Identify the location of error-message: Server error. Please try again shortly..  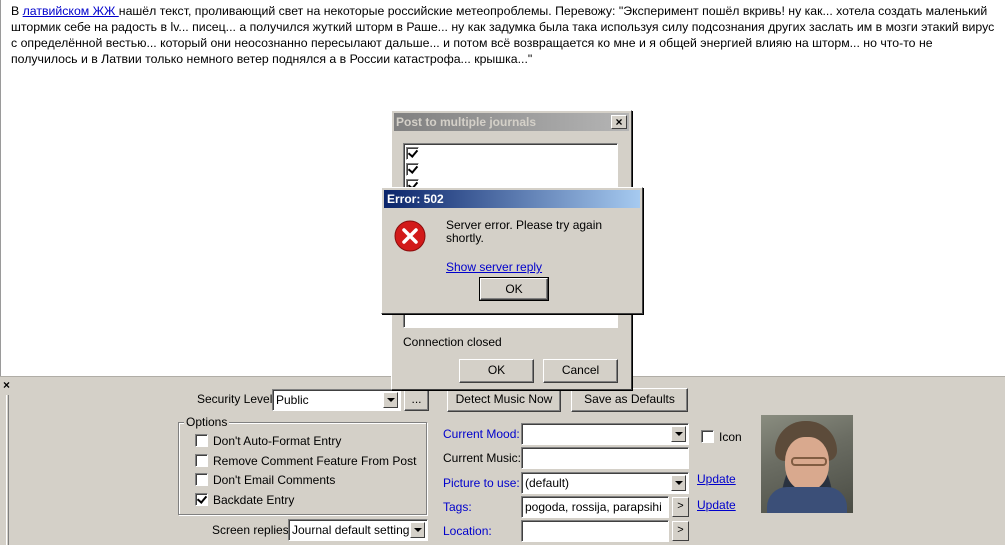
(524, 231).